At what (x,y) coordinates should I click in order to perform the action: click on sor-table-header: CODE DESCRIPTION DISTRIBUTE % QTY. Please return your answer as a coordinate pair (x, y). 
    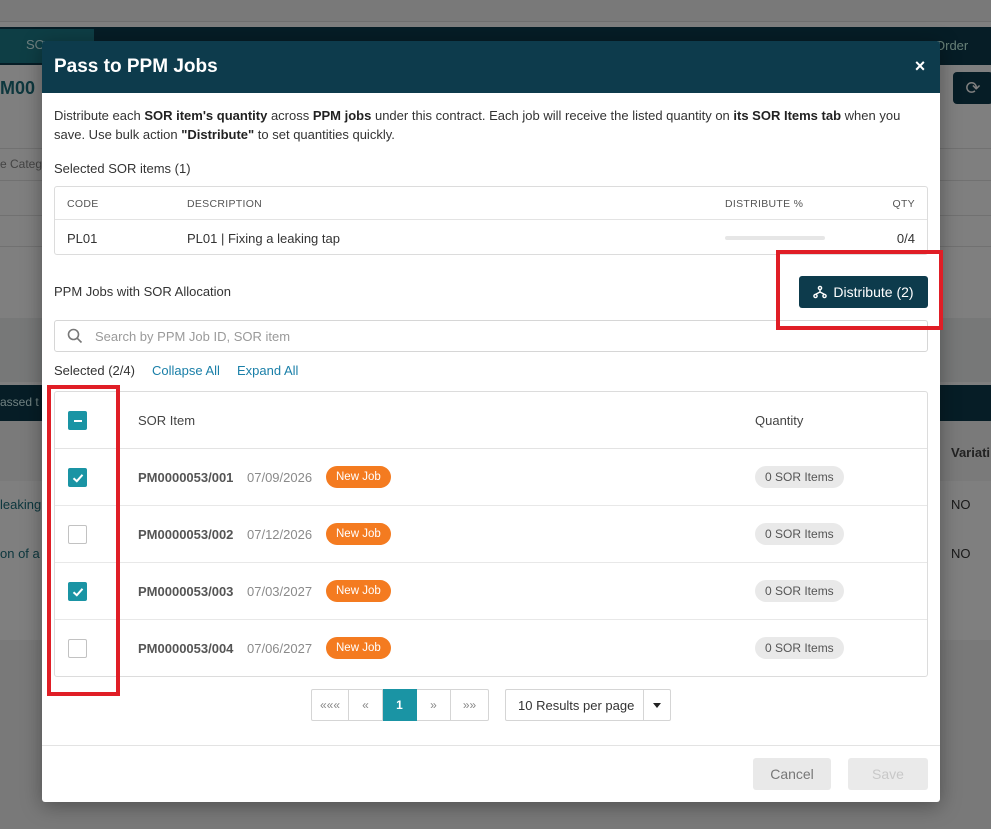
    Looking at the image, I should click on (491, 203).